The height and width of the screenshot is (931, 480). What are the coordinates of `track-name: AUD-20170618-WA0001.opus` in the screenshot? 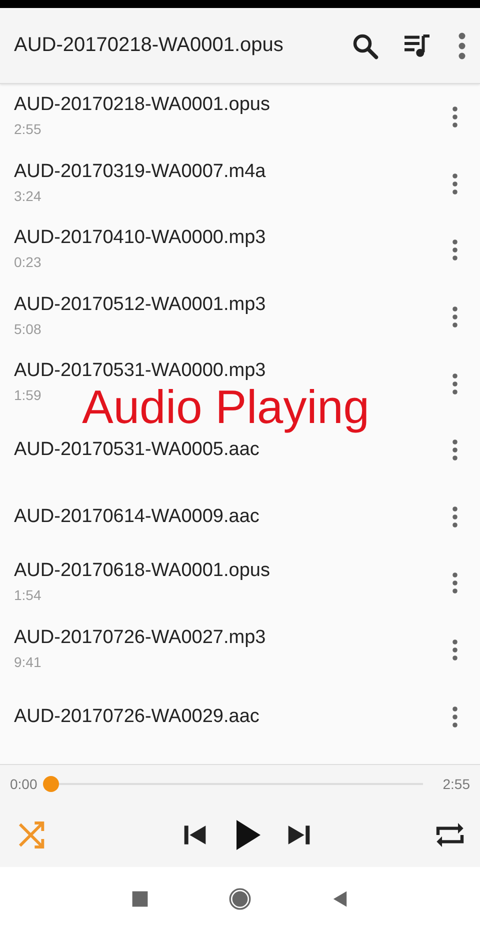 It's located at (233, 571).